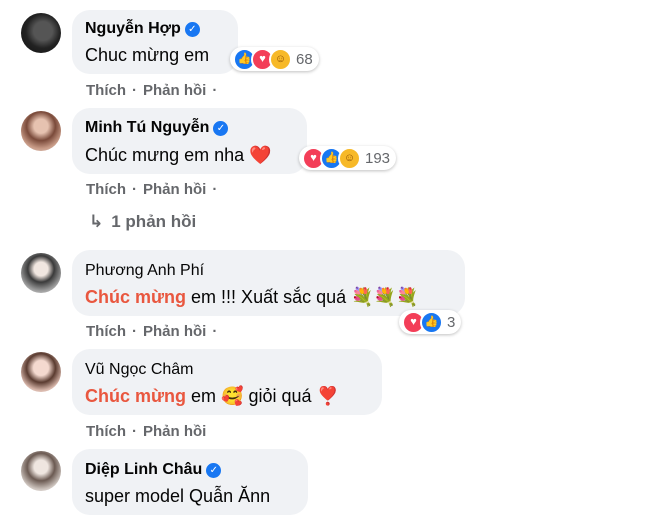 The image size is (660, 520). I want to click on reaction-count: 68, so click(304, 59).